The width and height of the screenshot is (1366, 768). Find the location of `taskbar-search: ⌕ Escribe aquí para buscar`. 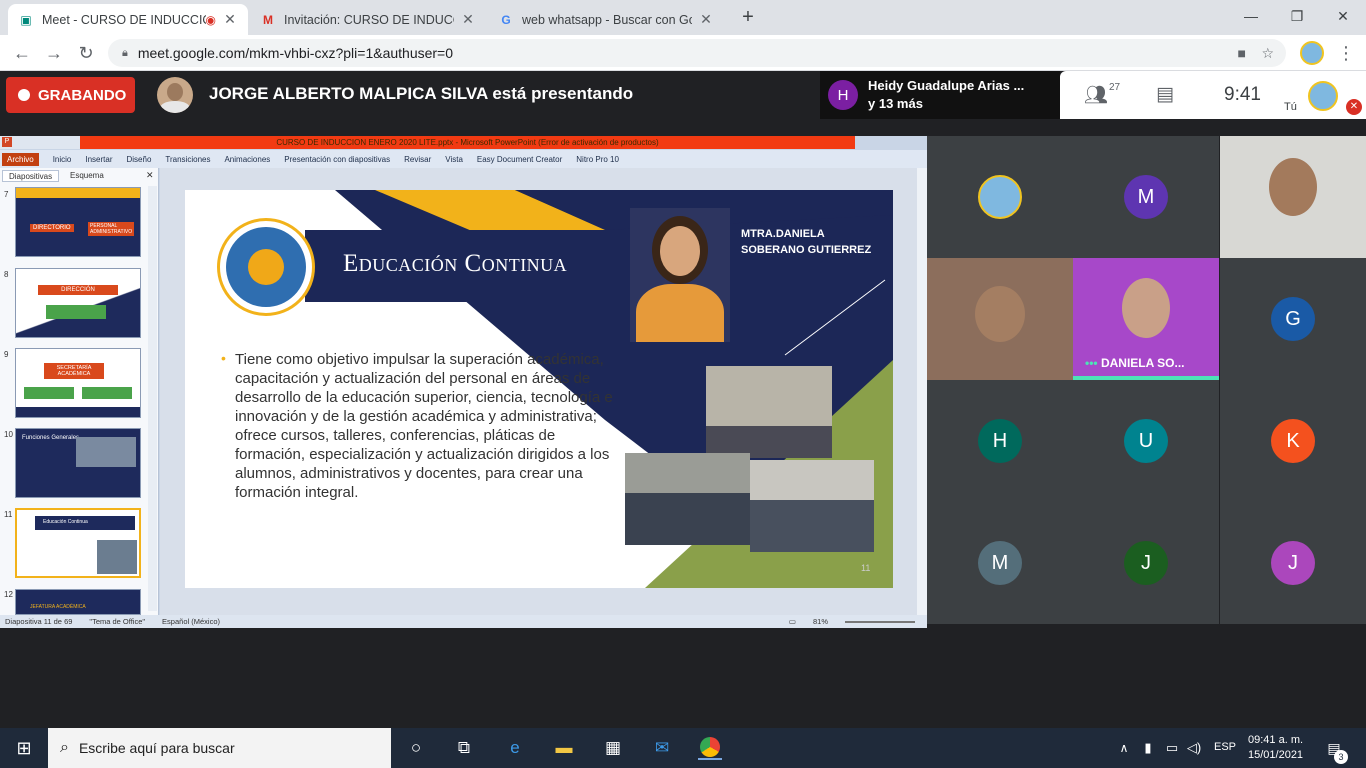

taskbar-search: ⌕ Escribe aquí para buscar is located at coordinates (219, 748).